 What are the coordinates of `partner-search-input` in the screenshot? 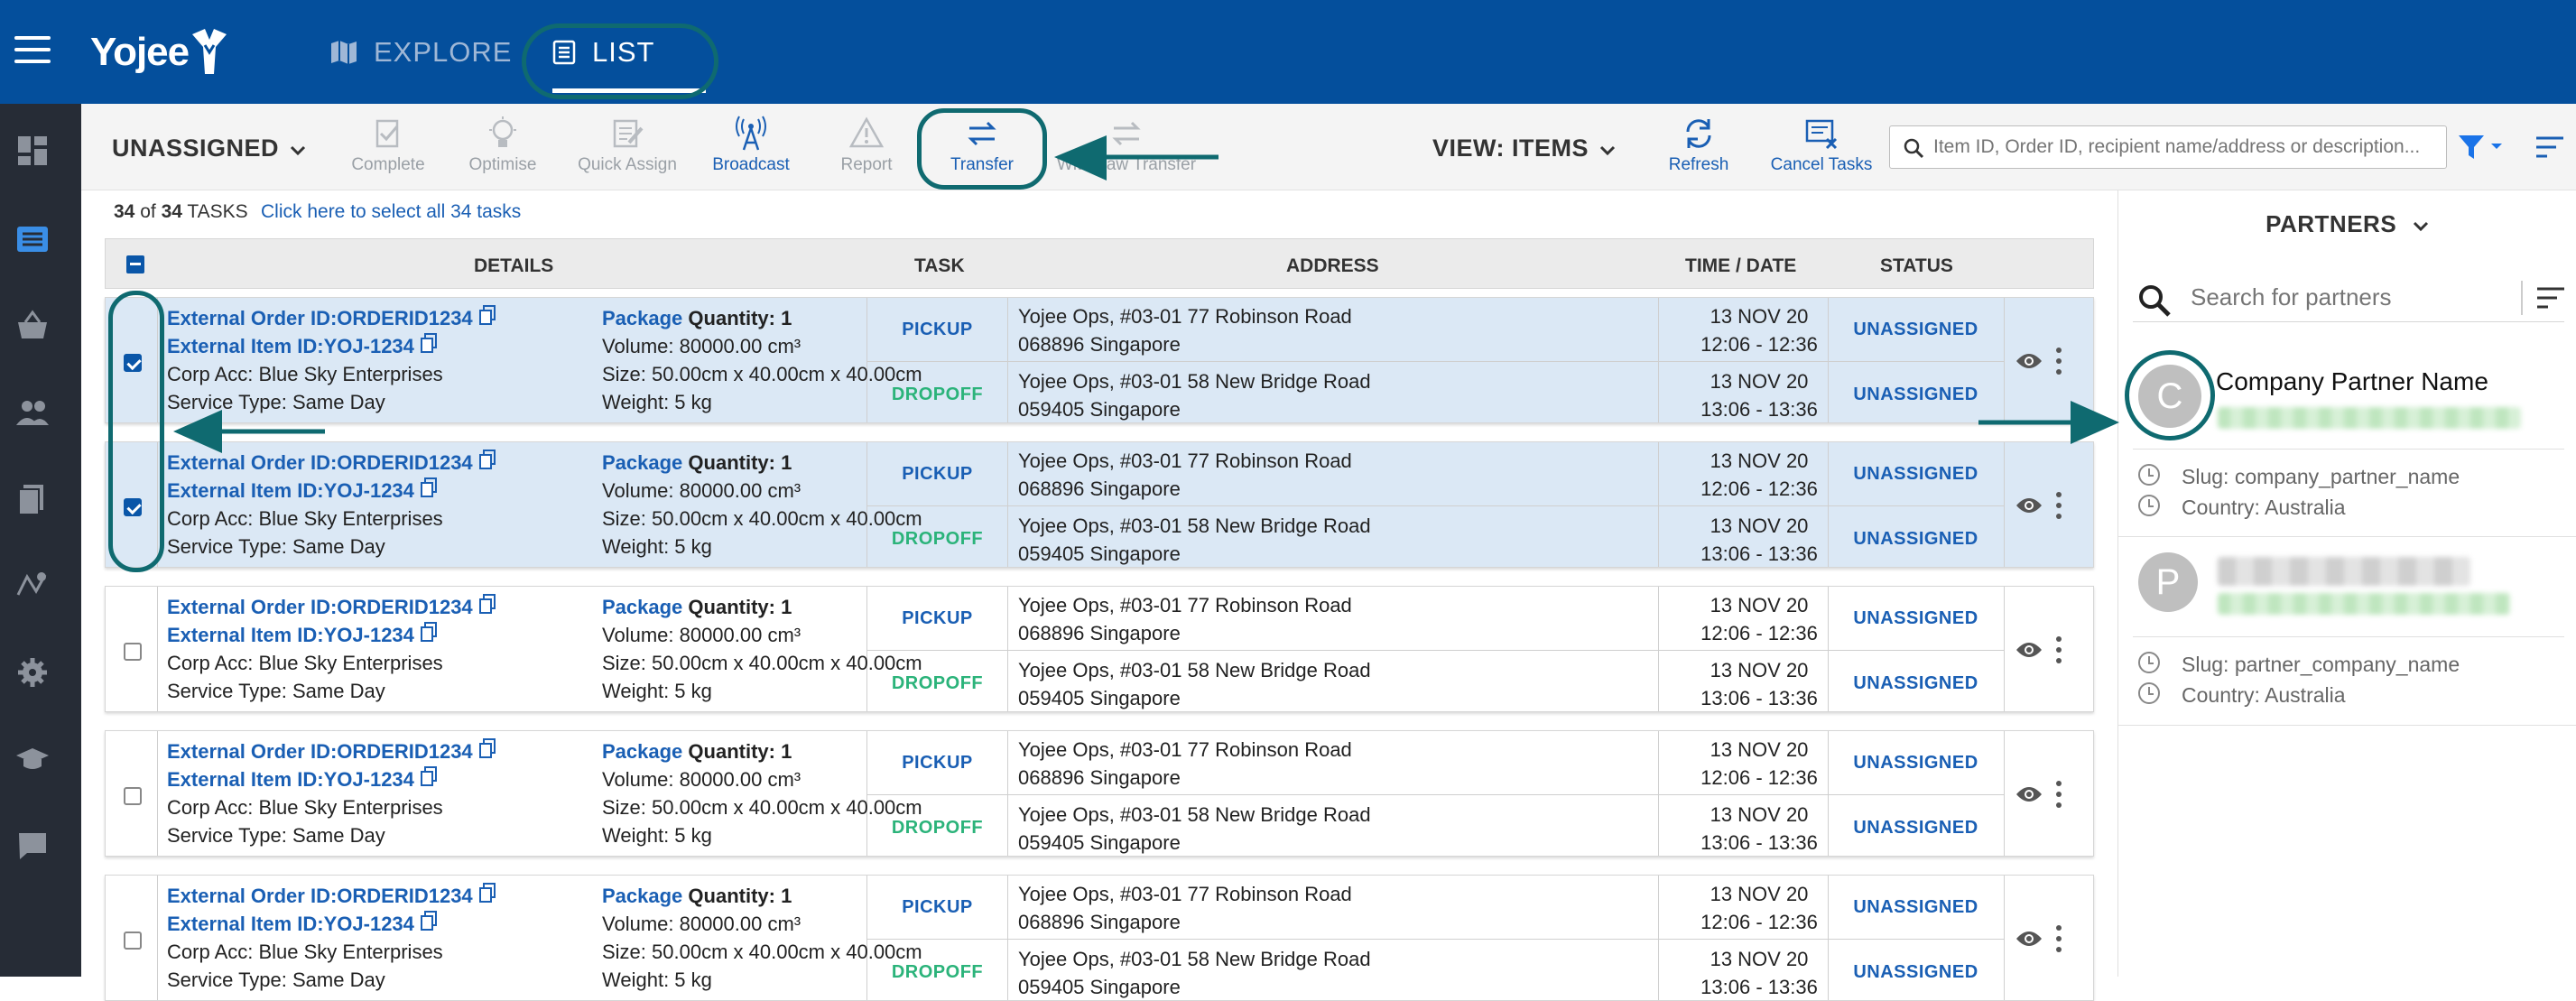 It's located at (2339, 297).